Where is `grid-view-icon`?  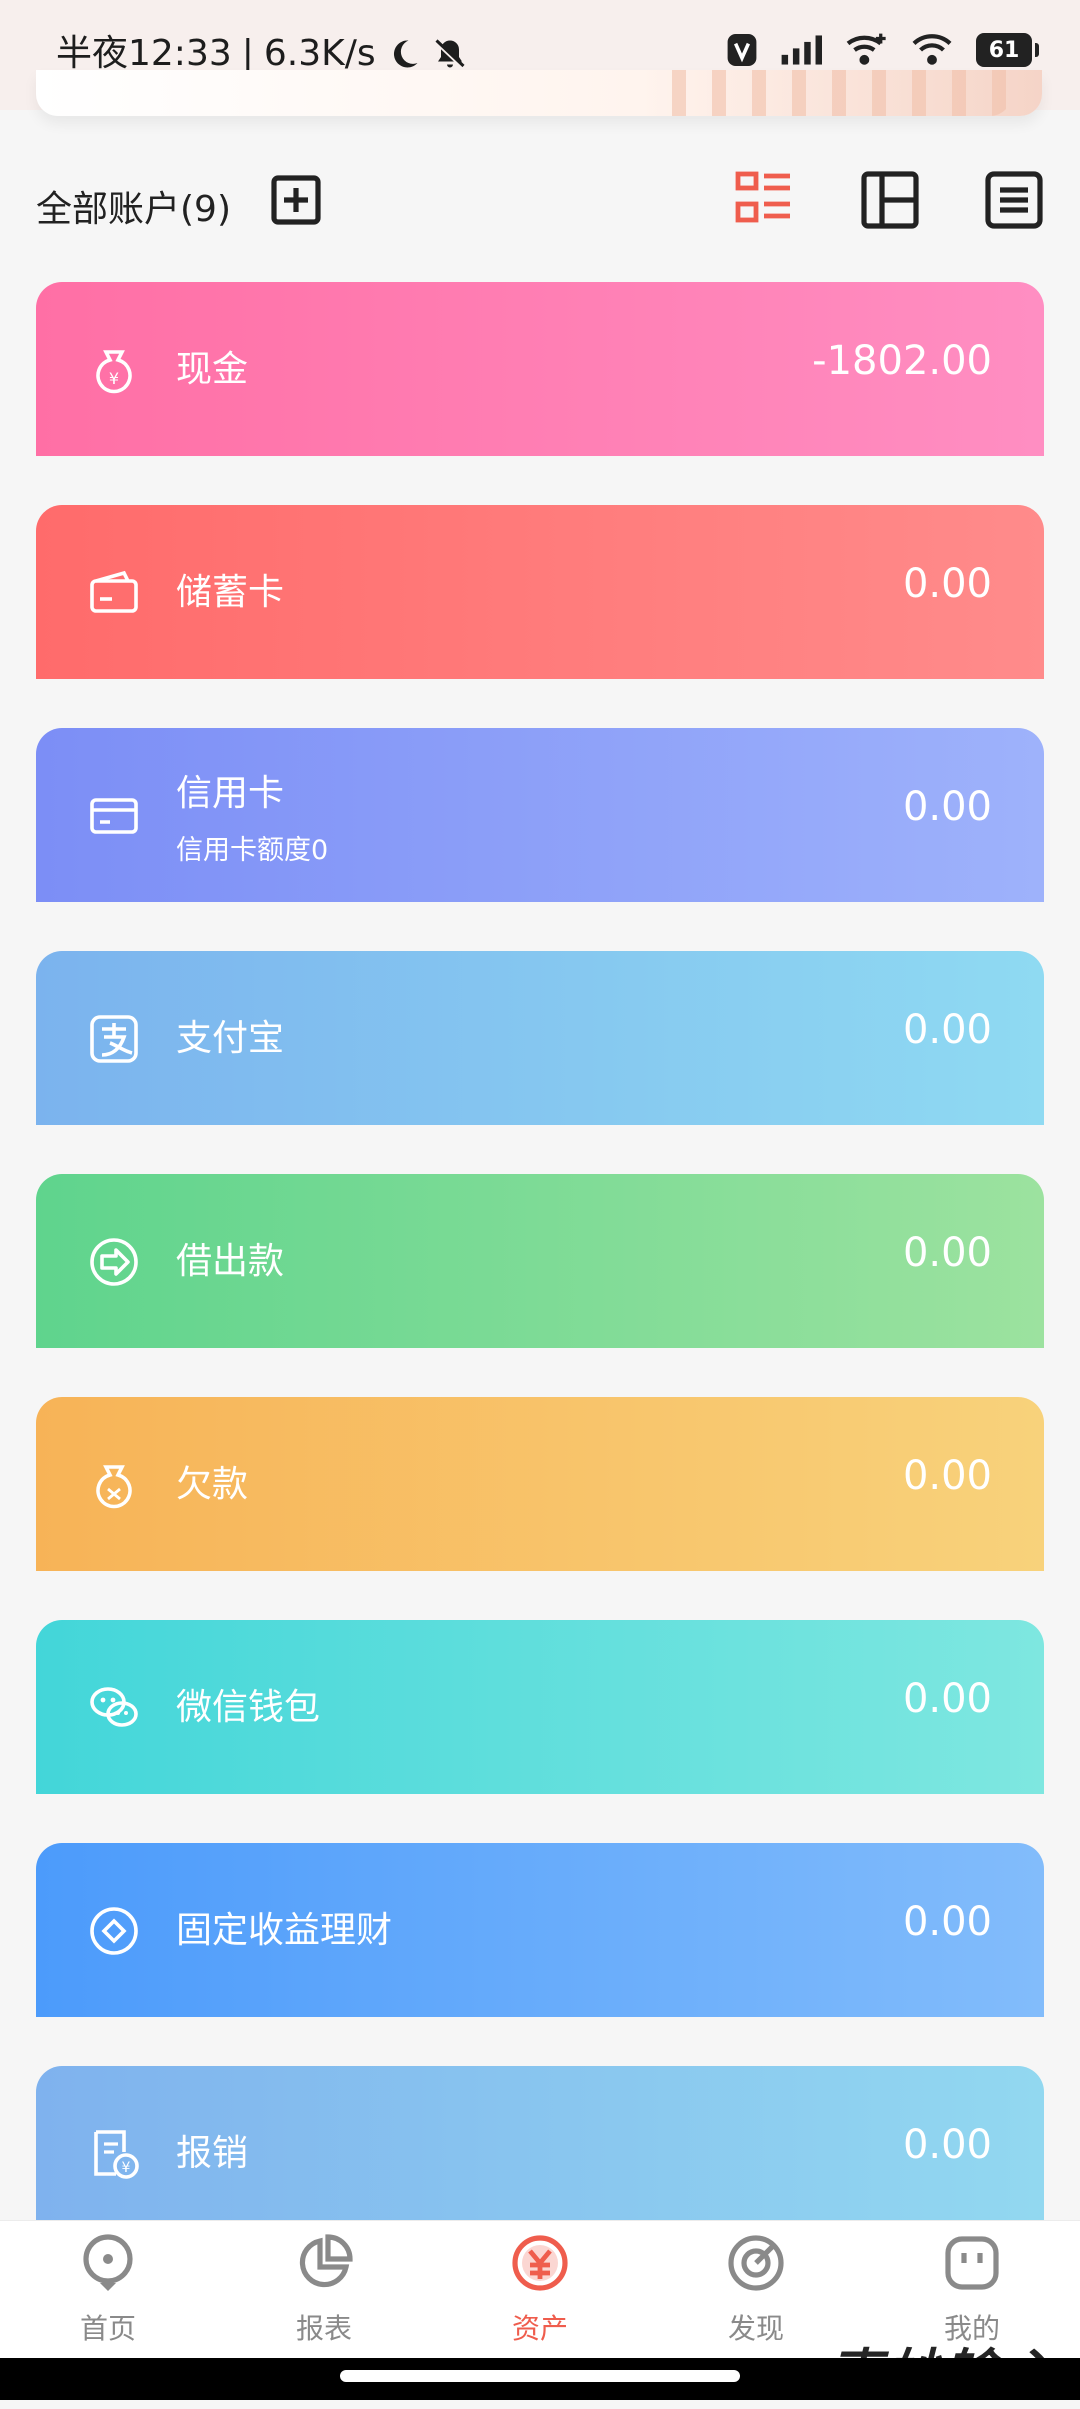
grid-view-icon is located at coordinates (890, 200).